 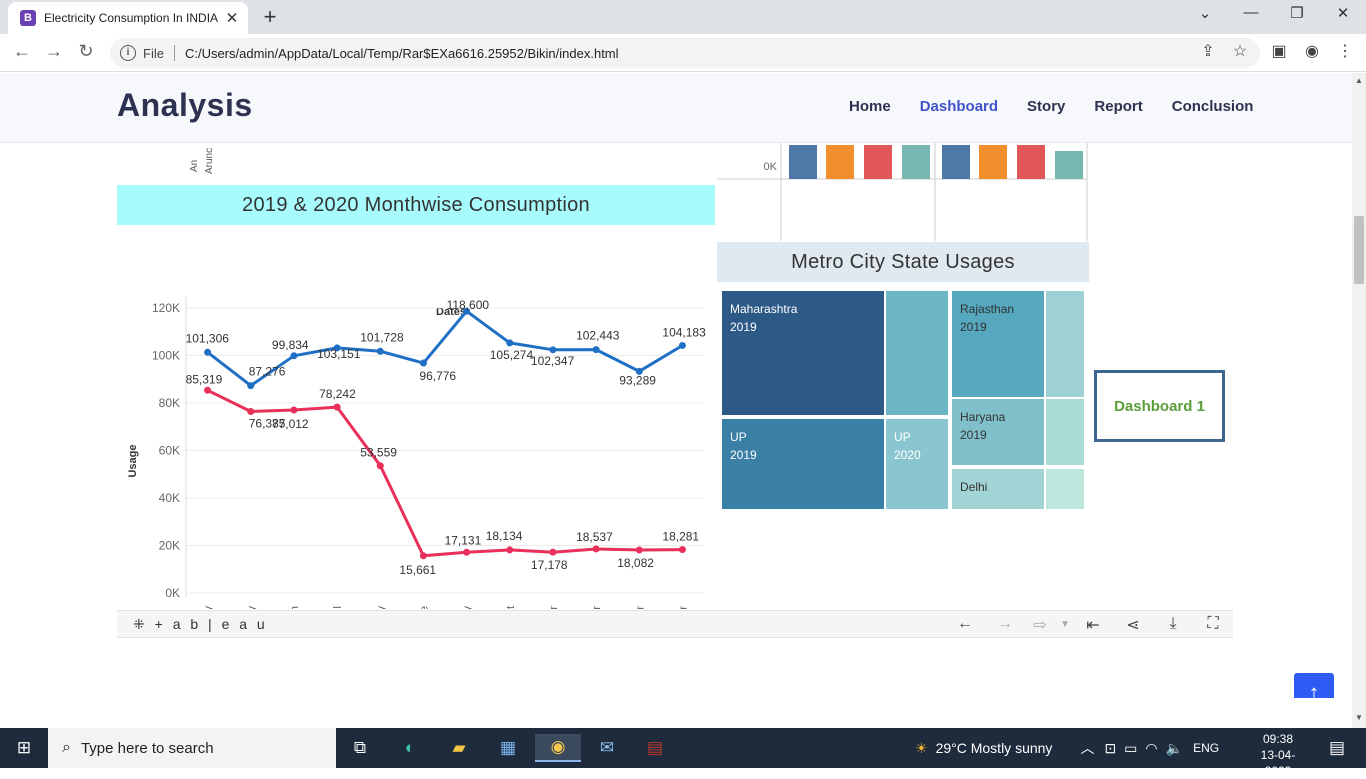 What do you see at coordinates (169, 498) in the screenshot?
I see `y-tick-label: 40K` at bounding box center [169, 498].